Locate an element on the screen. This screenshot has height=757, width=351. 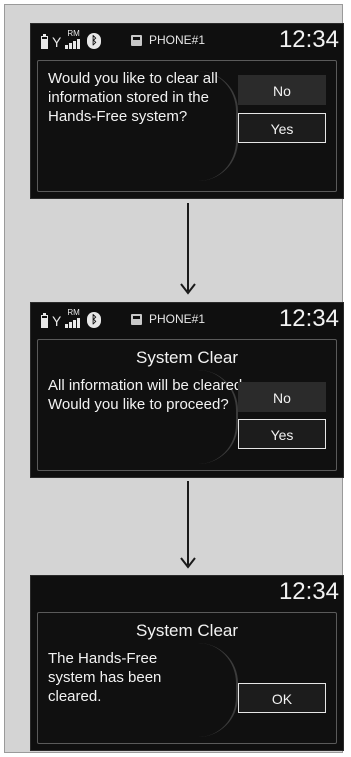
dialog-message: The Hands-Free system has been cleared. is located at coordinates (105, 677).